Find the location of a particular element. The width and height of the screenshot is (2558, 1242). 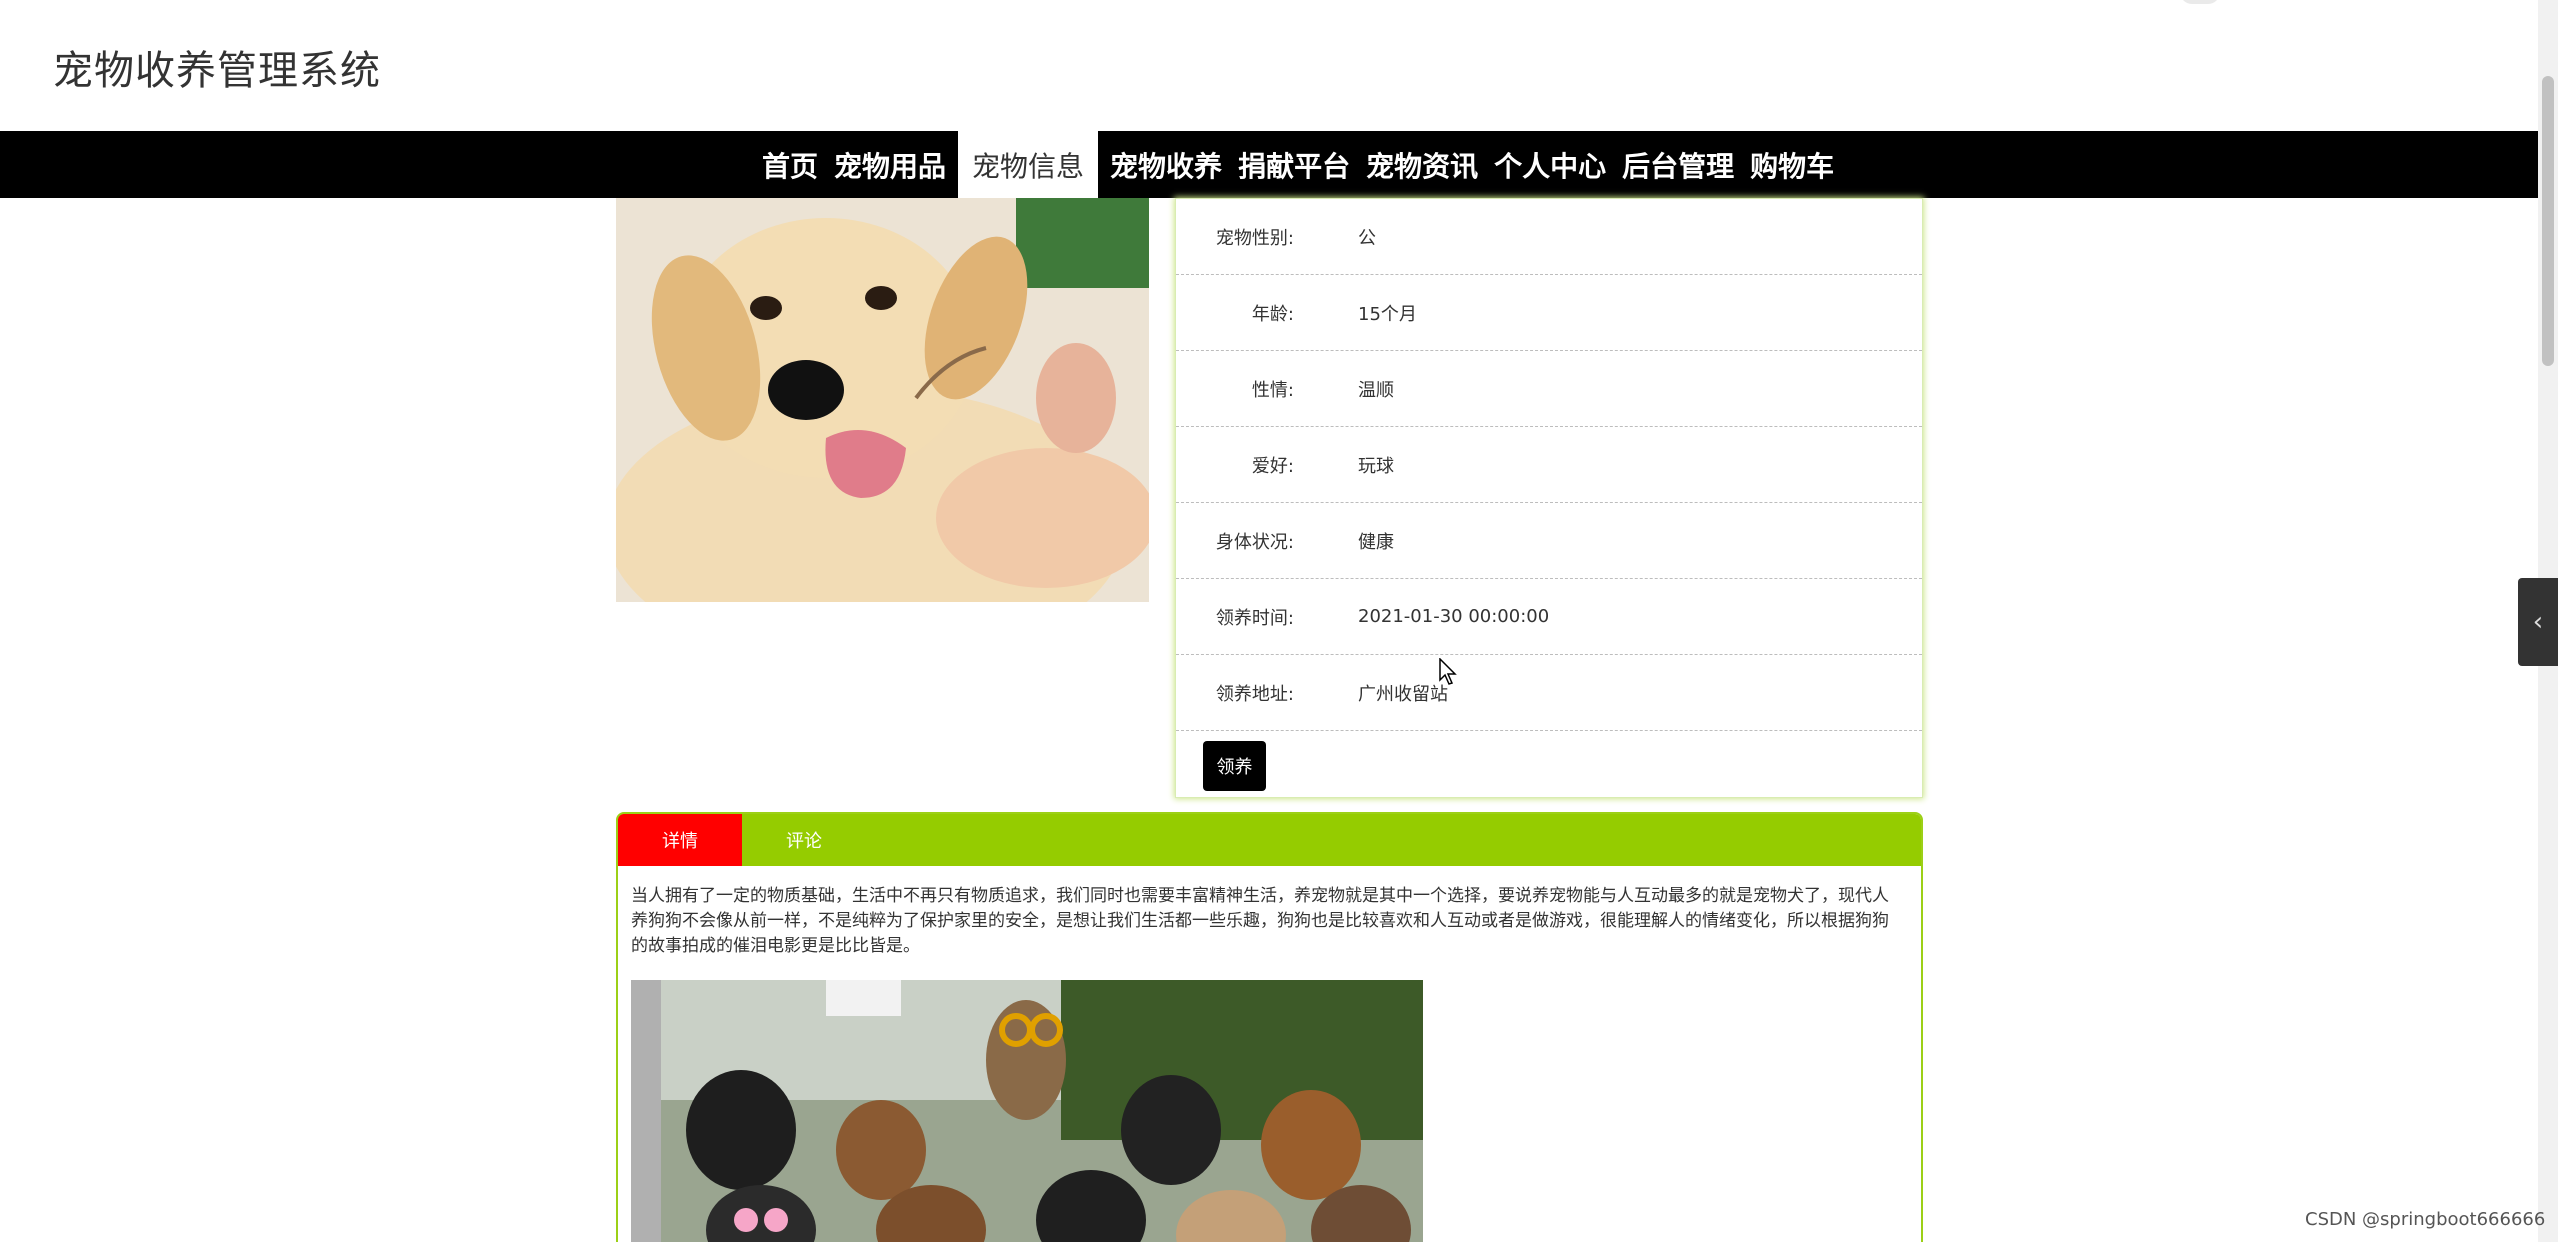

nav-item-pet-supplies: 宠物用品 is located at coordinates (890, 164).